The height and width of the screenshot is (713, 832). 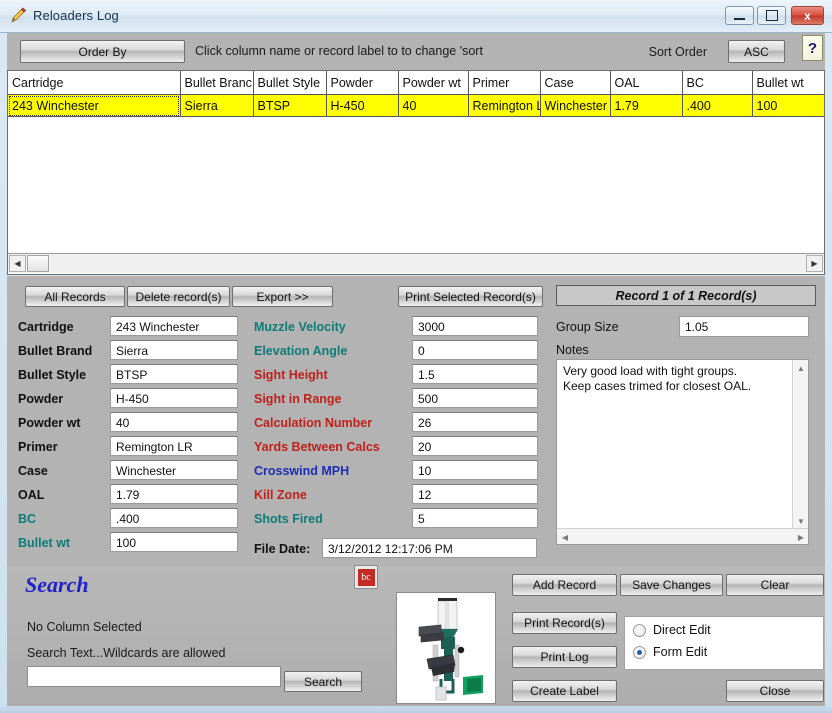 What do you see at coordinates (775, 691) in the screenshot?
I see `close-button: Close` at bounding box center [775, 691].